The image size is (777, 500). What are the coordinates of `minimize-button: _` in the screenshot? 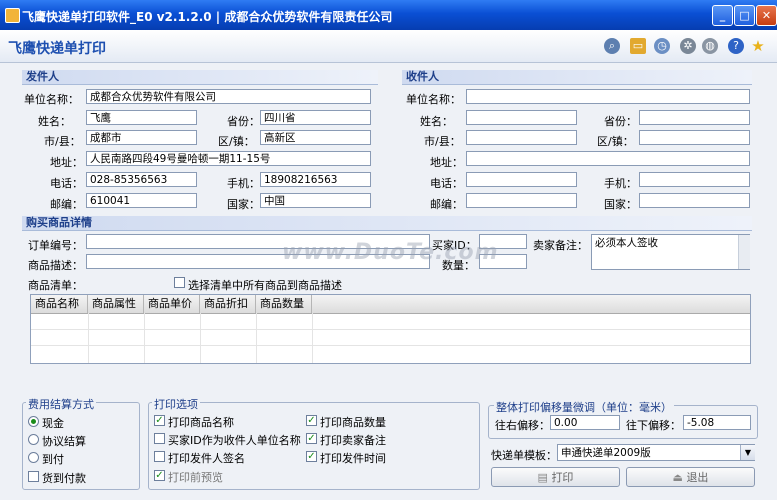 It's located at (722, 15).